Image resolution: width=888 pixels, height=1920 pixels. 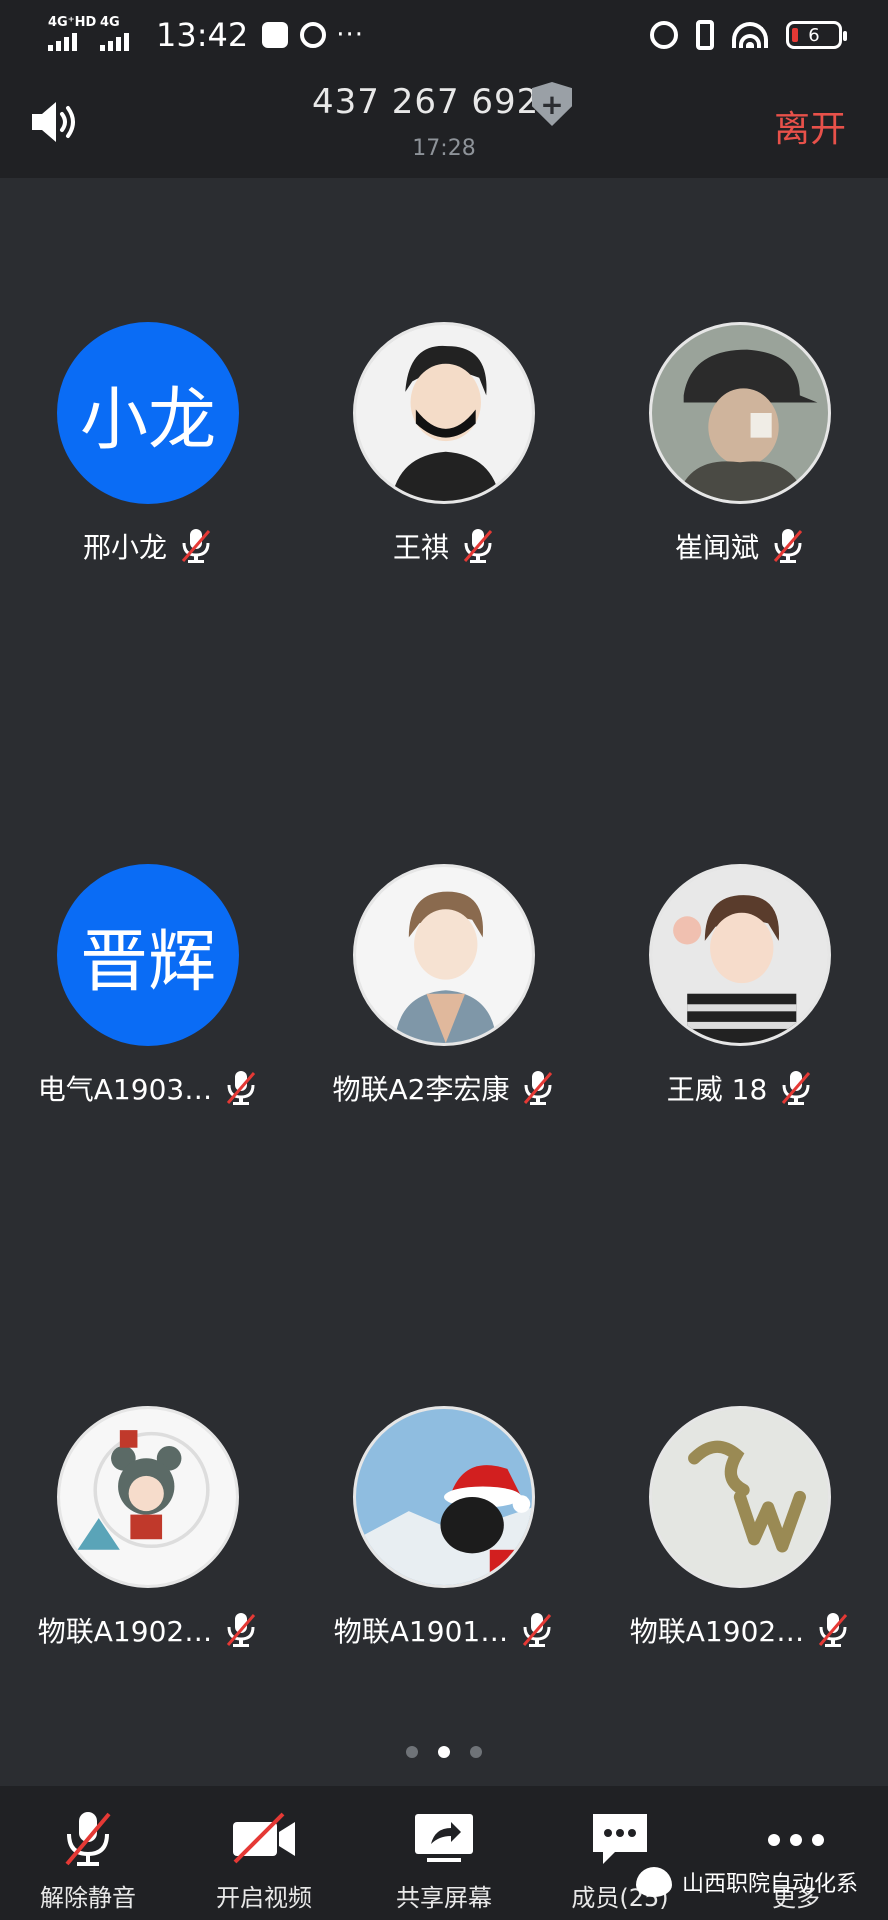 I want to click on battery-level: 6, so click(x=814, y=35).